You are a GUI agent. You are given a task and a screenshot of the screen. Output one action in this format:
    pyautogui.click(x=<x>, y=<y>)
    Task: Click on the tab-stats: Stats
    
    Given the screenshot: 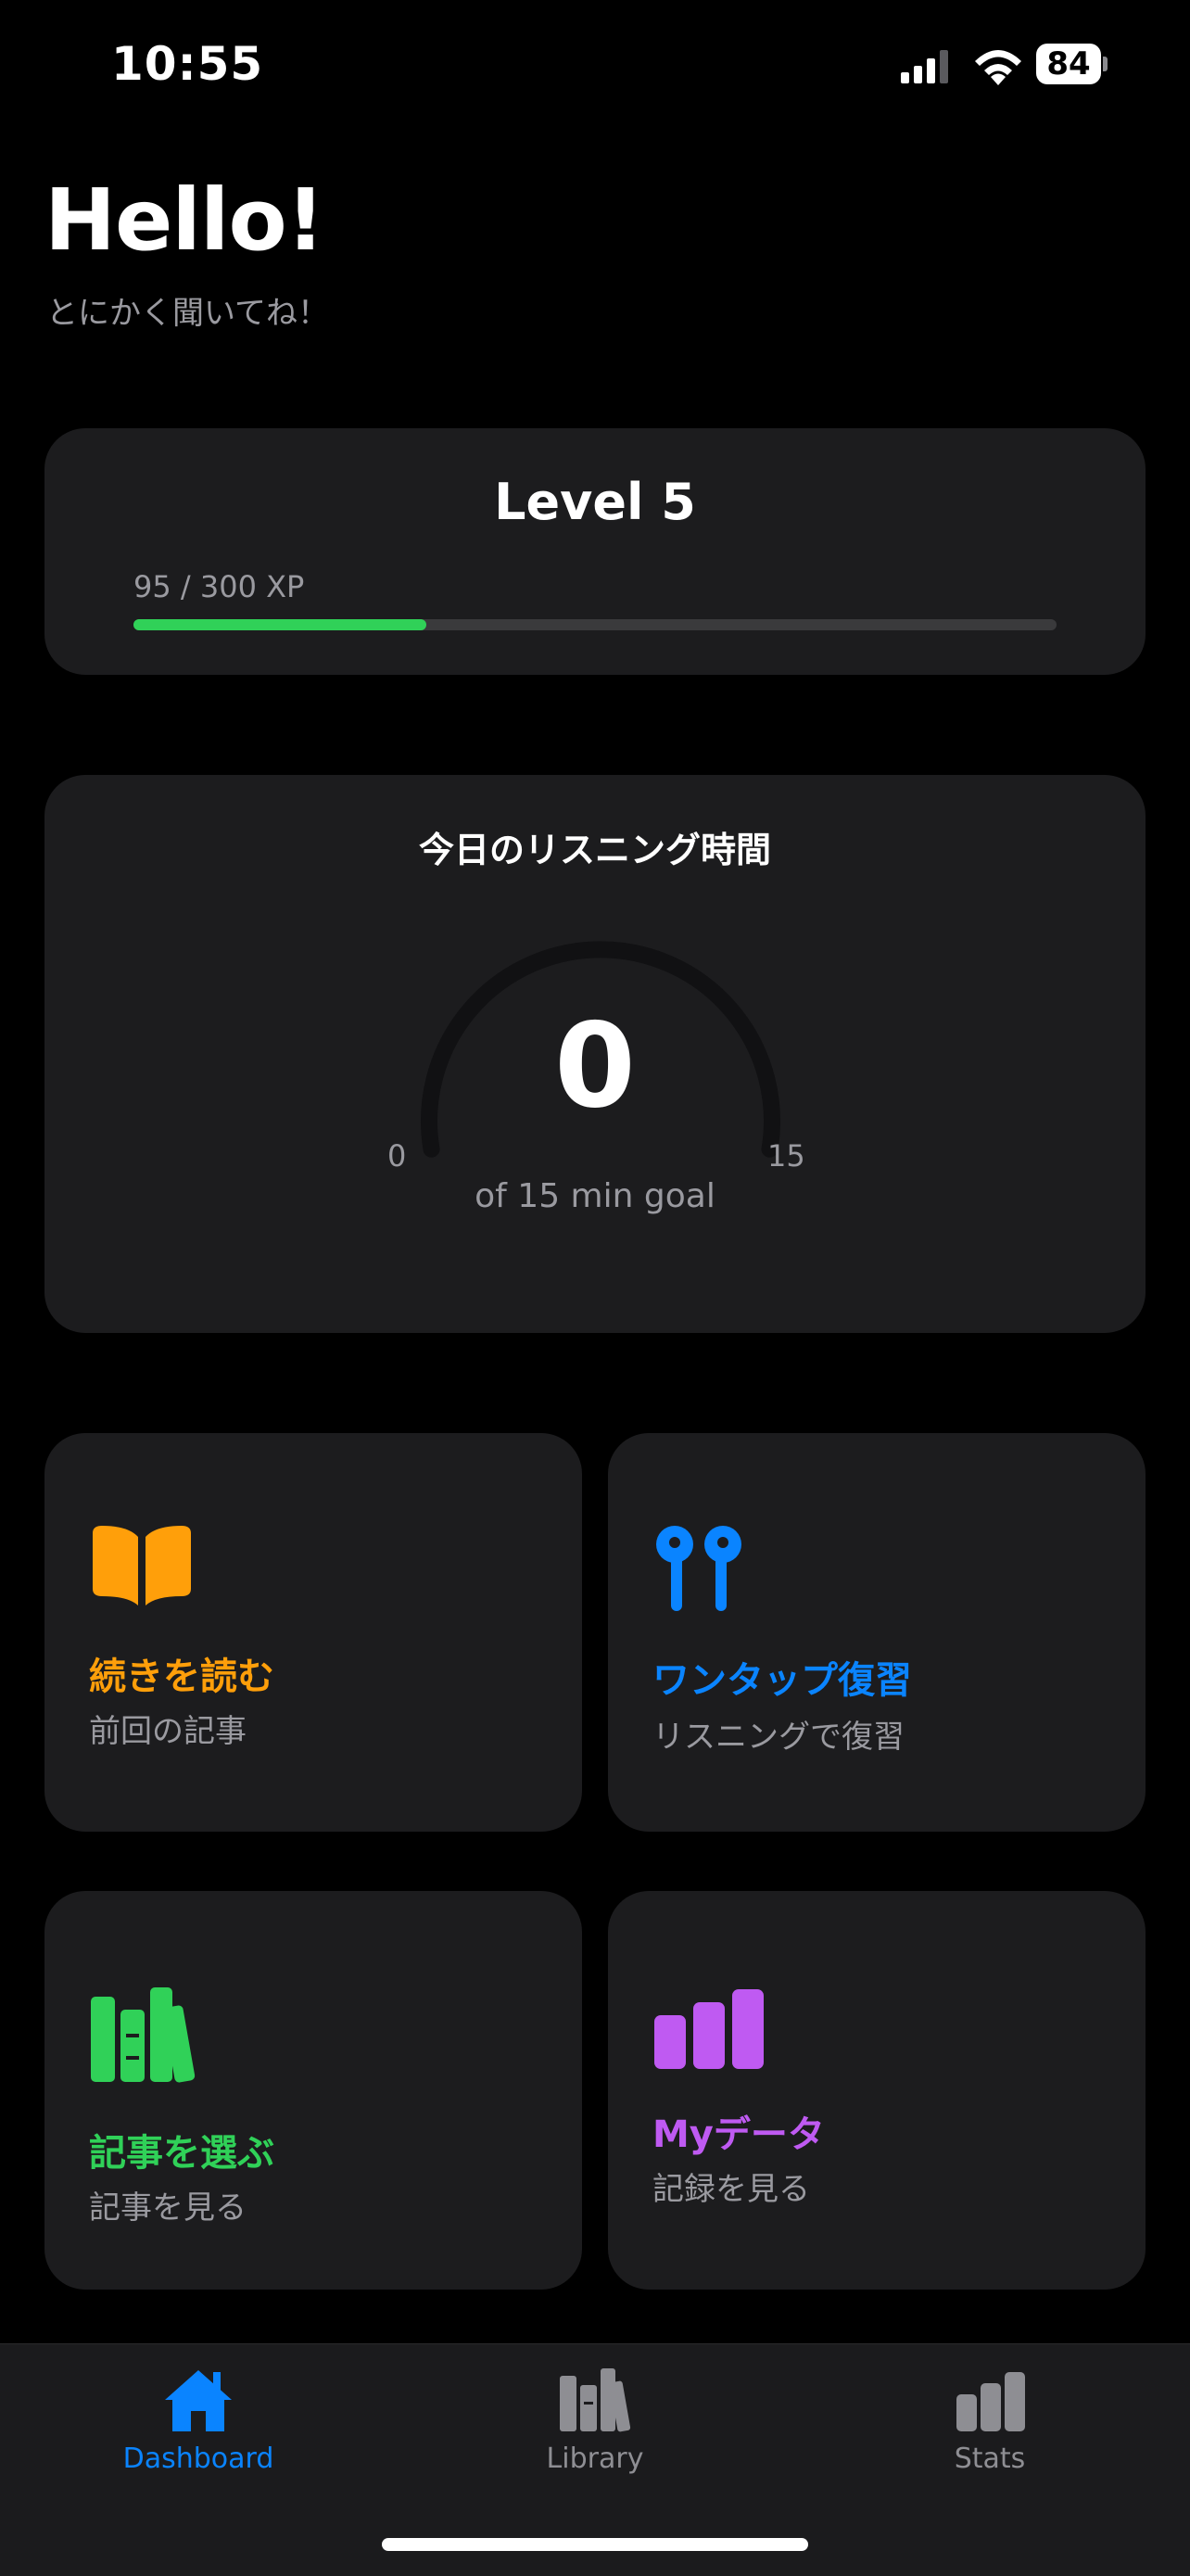 What is the action you would take?
    pyautogui.click(x=990, y=2418)
    